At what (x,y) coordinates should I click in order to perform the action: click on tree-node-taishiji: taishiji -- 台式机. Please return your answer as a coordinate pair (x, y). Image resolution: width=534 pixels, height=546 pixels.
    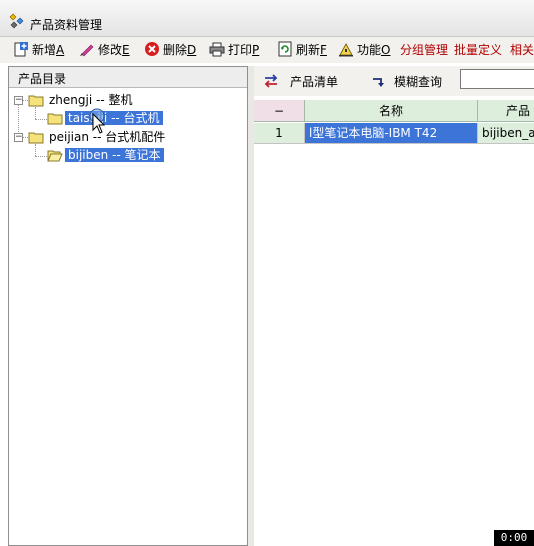
    Looking at the image, I should click on (114, 118).